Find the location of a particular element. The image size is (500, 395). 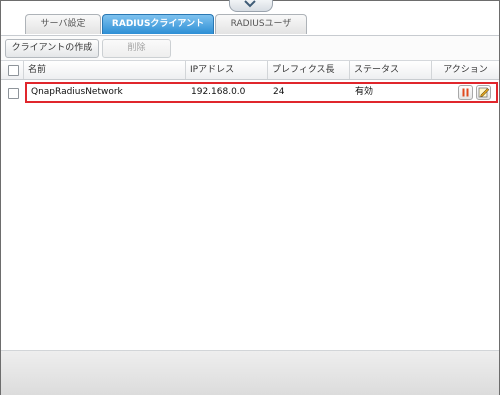

row-status: 有効 is located at coordinates (364, 92).